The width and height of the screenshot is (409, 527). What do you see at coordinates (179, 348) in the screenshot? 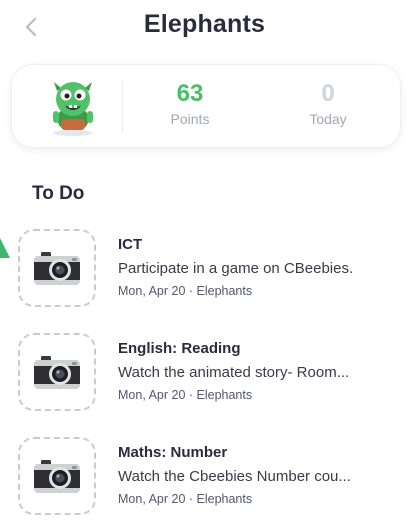
I see `task-subject: English: Reading` at bounding box center [179, 348].